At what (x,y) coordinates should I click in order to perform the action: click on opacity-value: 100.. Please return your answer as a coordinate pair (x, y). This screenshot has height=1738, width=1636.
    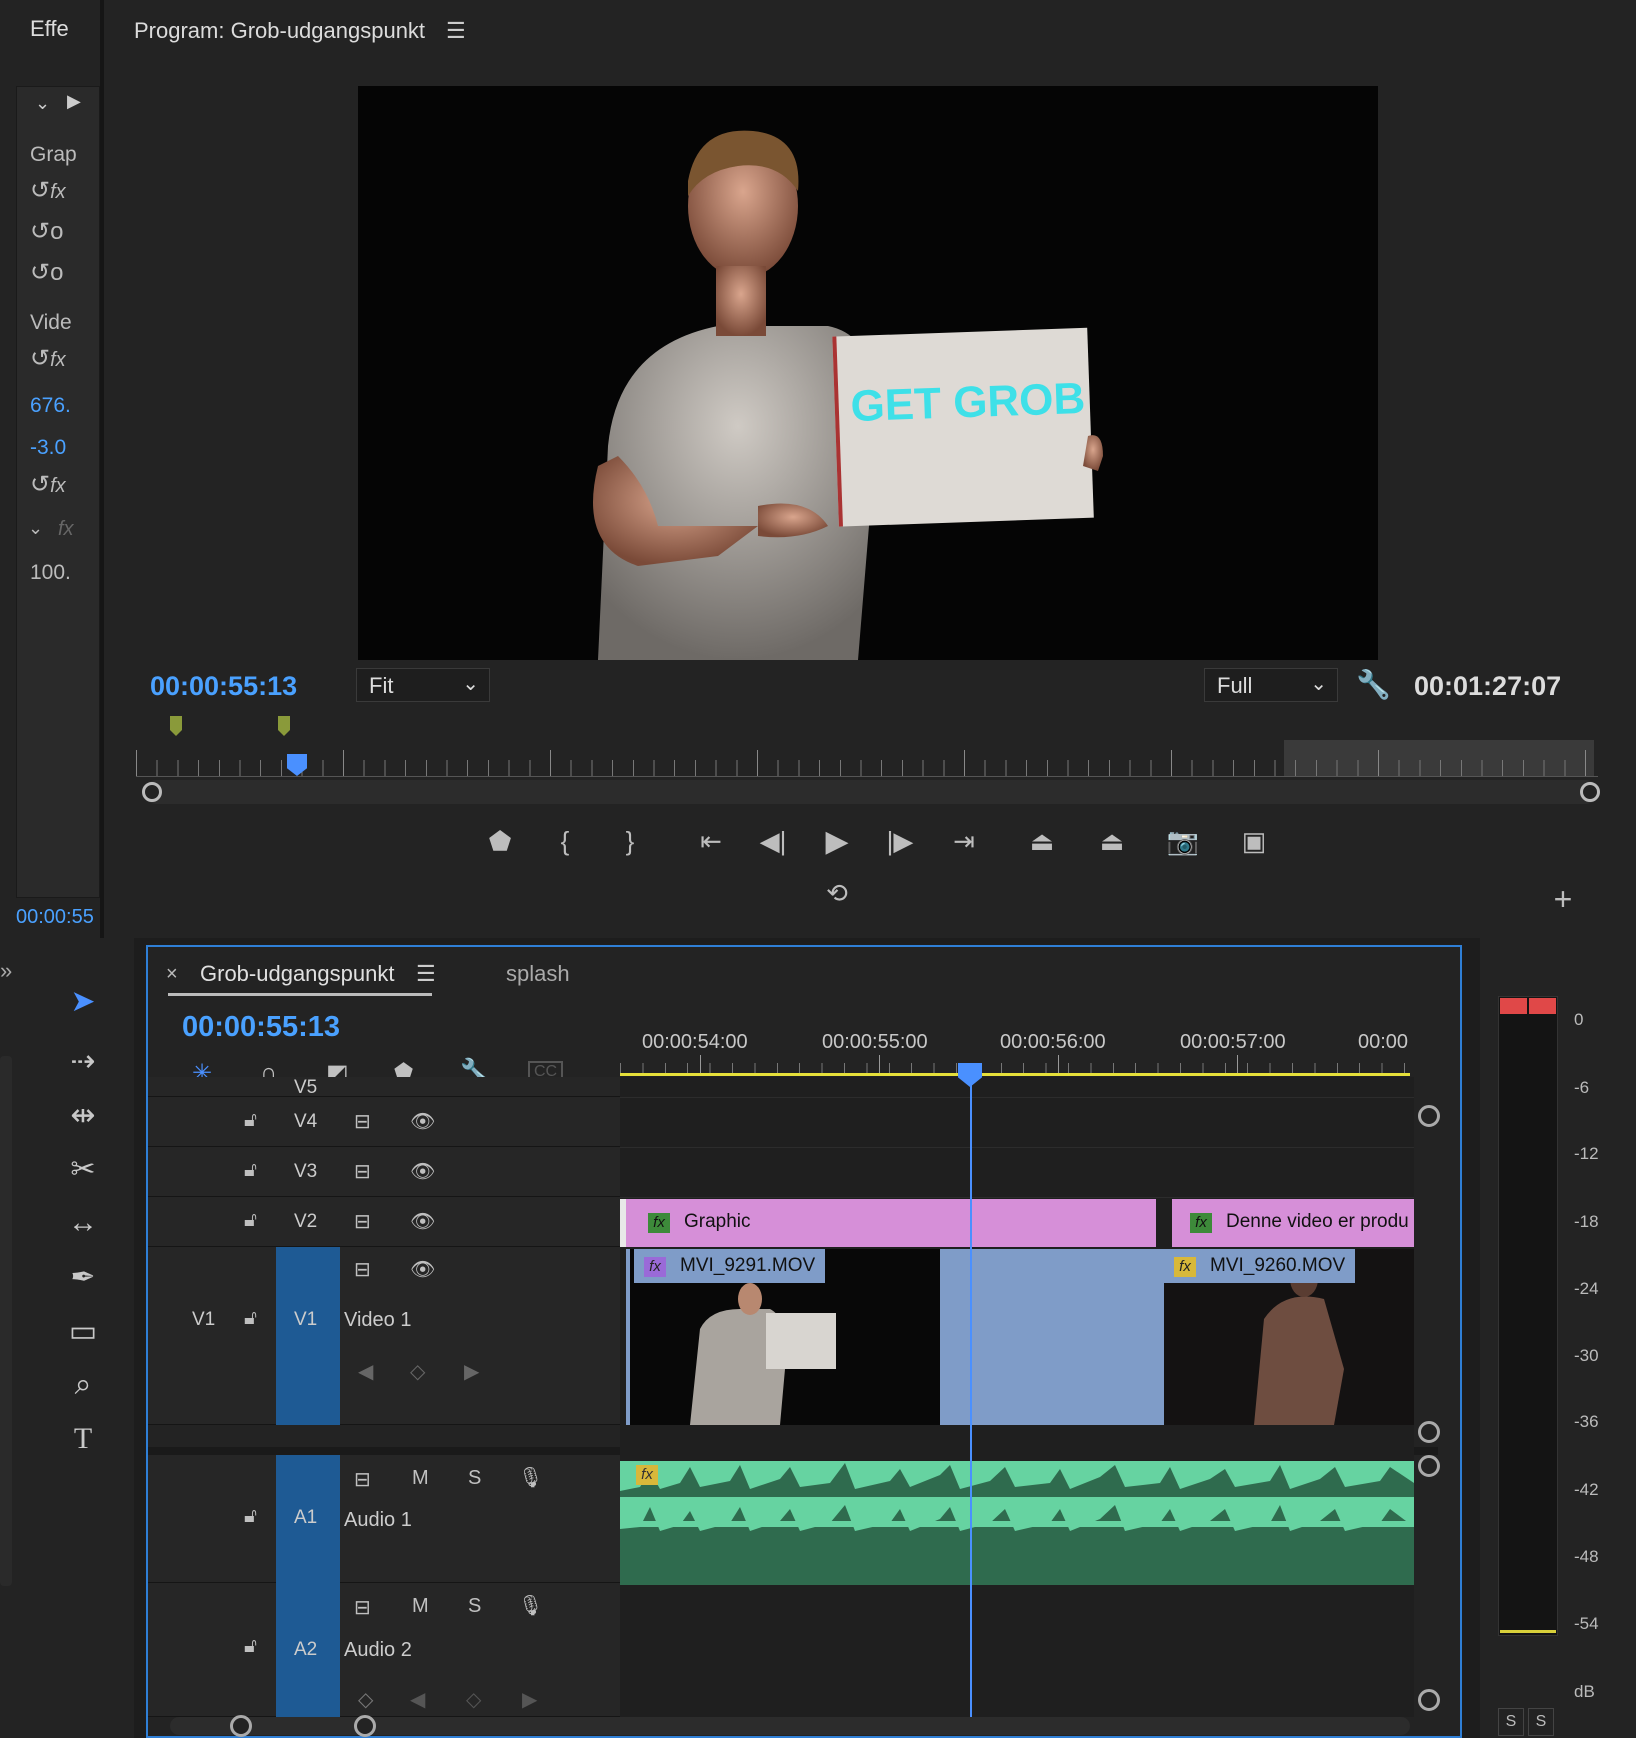
    Looking at the image, I should click on (55, 573).